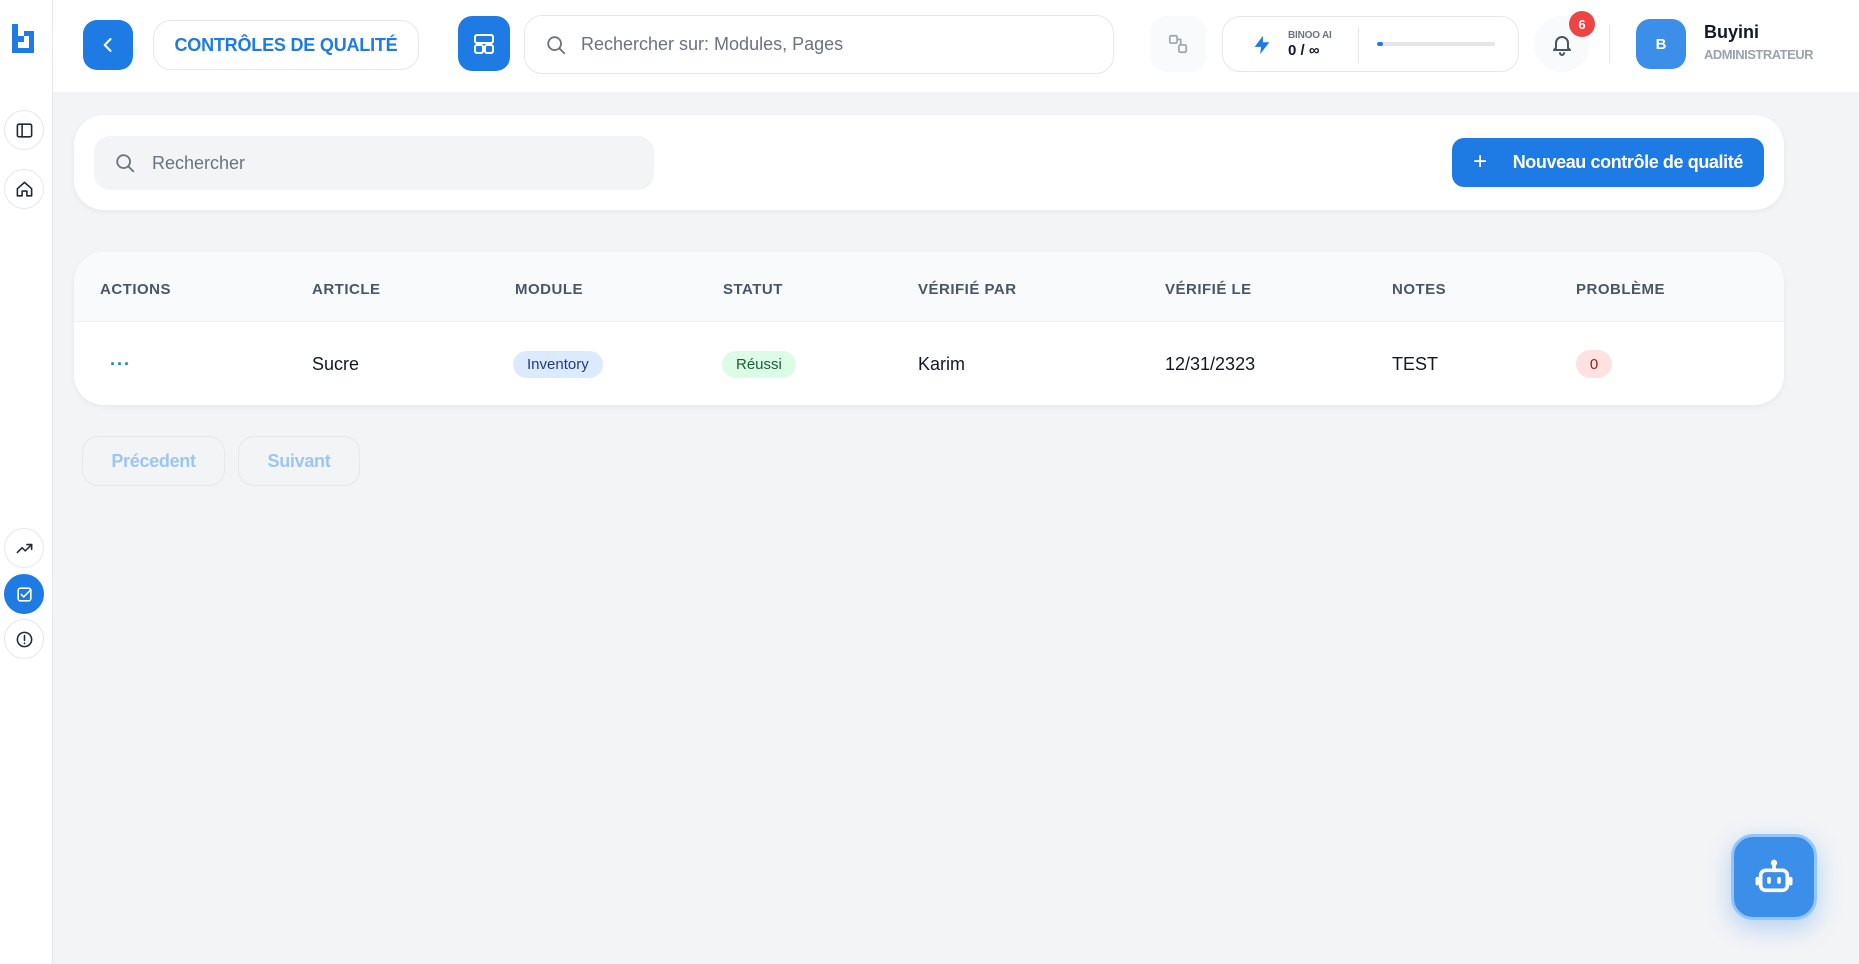 The width and height of the screenshot is (1859, 964). Describe the element at coordinates (153, 461) in the screenshot. I see `previous-page-button: Précedent` at that location.